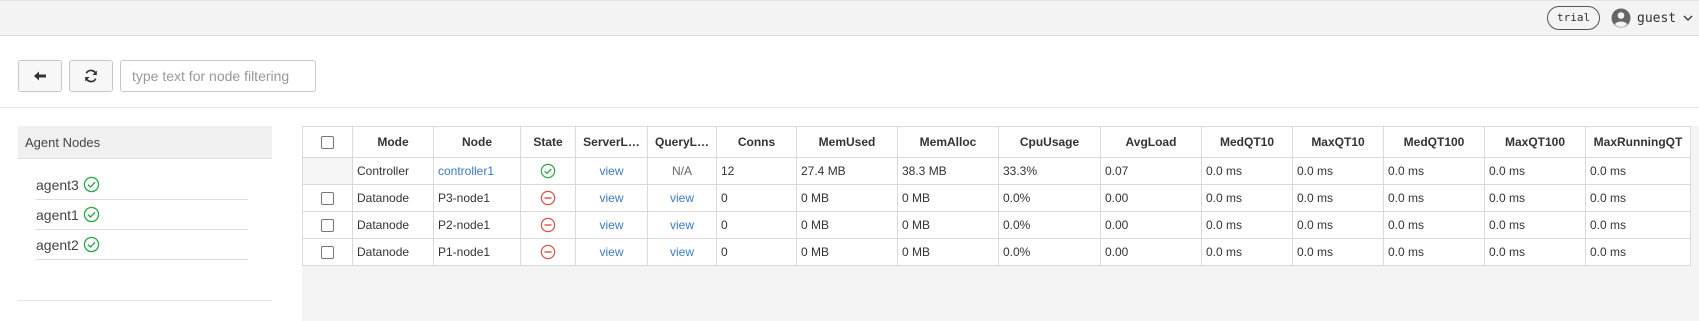  I want to click on column-header-maxqt10: MaxQT10, so click(1338, 142).